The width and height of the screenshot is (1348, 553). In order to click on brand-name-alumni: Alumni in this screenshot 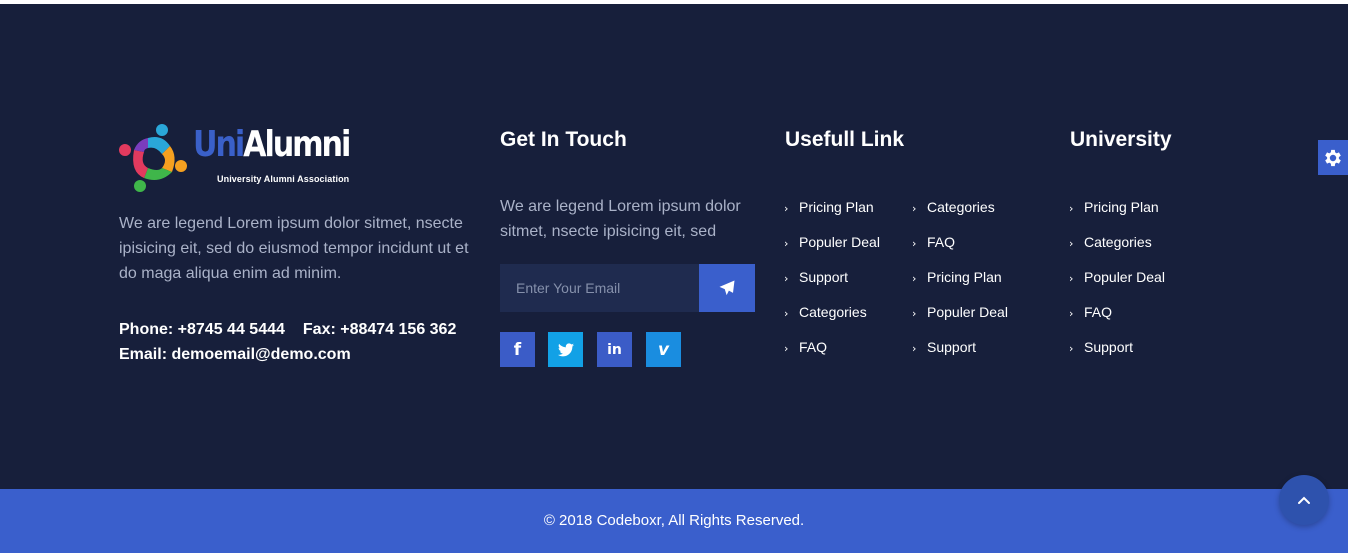, I will do `click(297, 144)`.